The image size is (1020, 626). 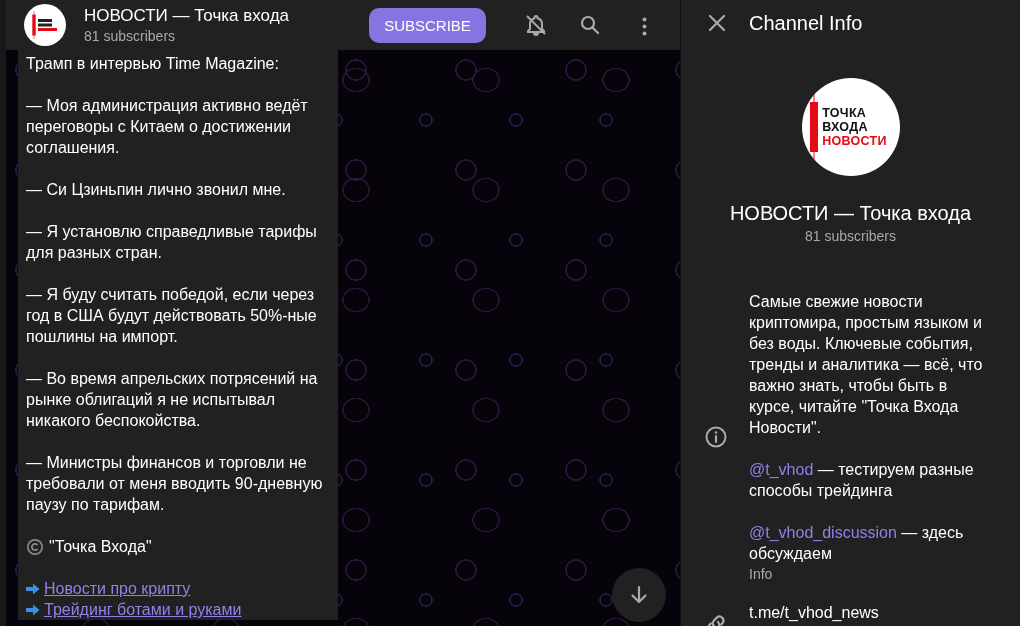 What do you see at coordinates (857, 543) in the screenshot?
I see `description-paragraph: @t_vhod_discussion — здесь обсуждаем` at bounding box center [857, 543].